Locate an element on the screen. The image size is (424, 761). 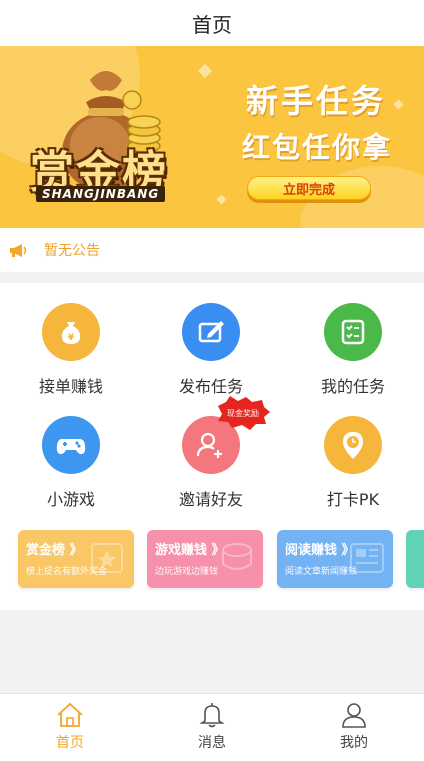
bottom-tab-bar: 首页 消息 我的 is located at coordinates (212, 727).